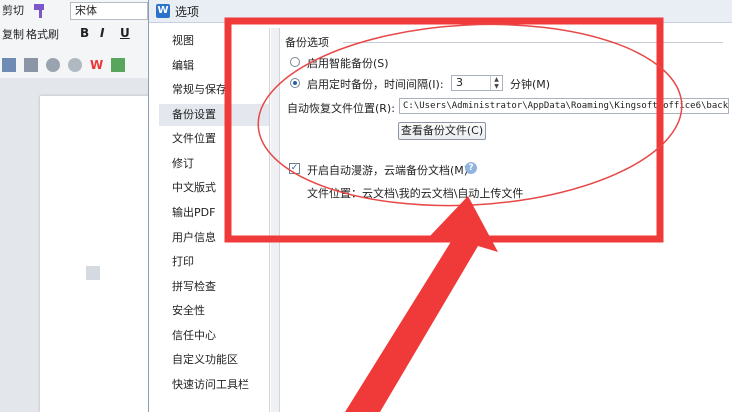 The image size is (732, 412). What do you see at coordinates (214, 360) in the screenshot?
I see `nav-item-customize-ribbon: 自定义功能区` at bounding box center [214, 360].